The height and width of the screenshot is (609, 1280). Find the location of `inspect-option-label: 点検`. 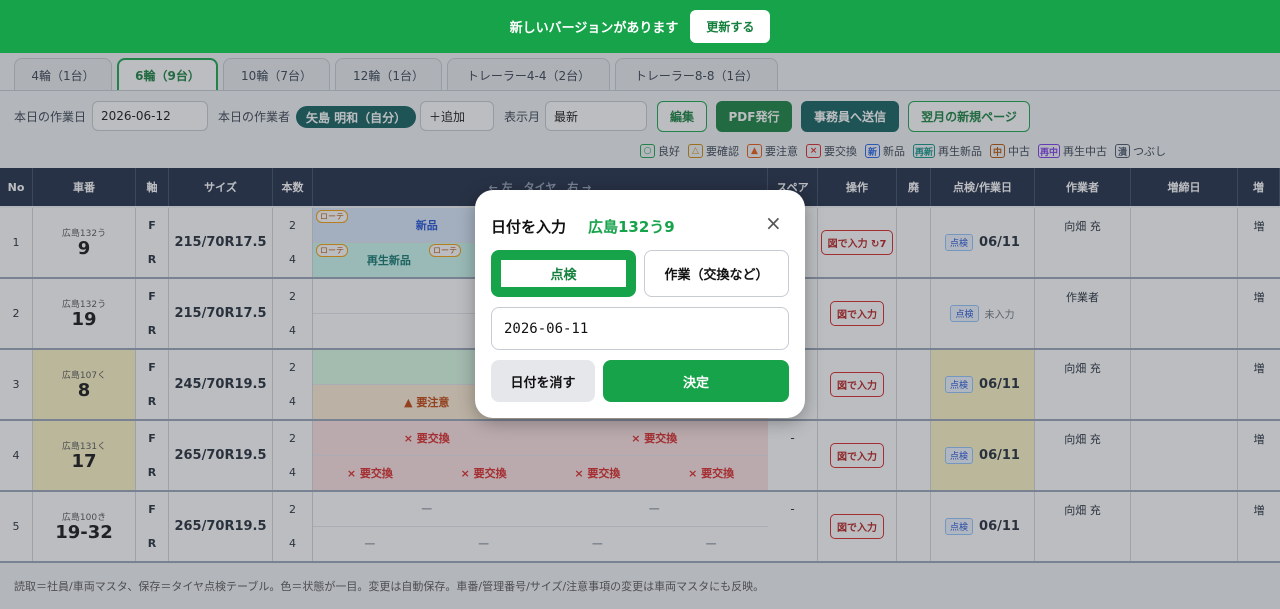

inspect-option-label: 点検 is located at coordinates (563, 273).